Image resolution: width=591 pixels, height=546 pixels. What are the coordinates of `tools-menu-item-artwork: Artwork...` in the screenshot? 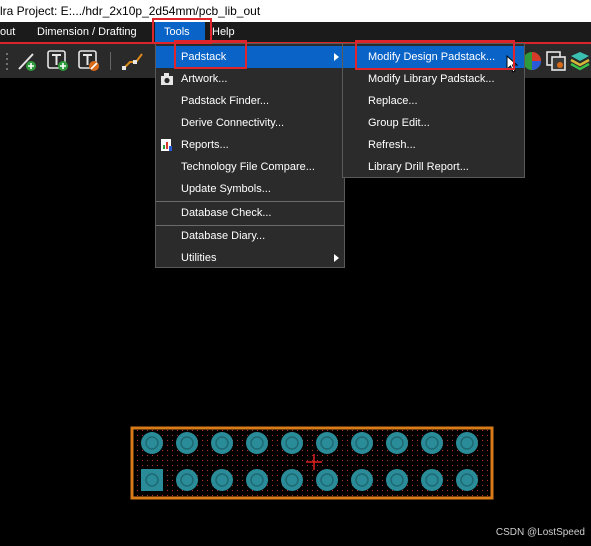 It's located at (250, 79).